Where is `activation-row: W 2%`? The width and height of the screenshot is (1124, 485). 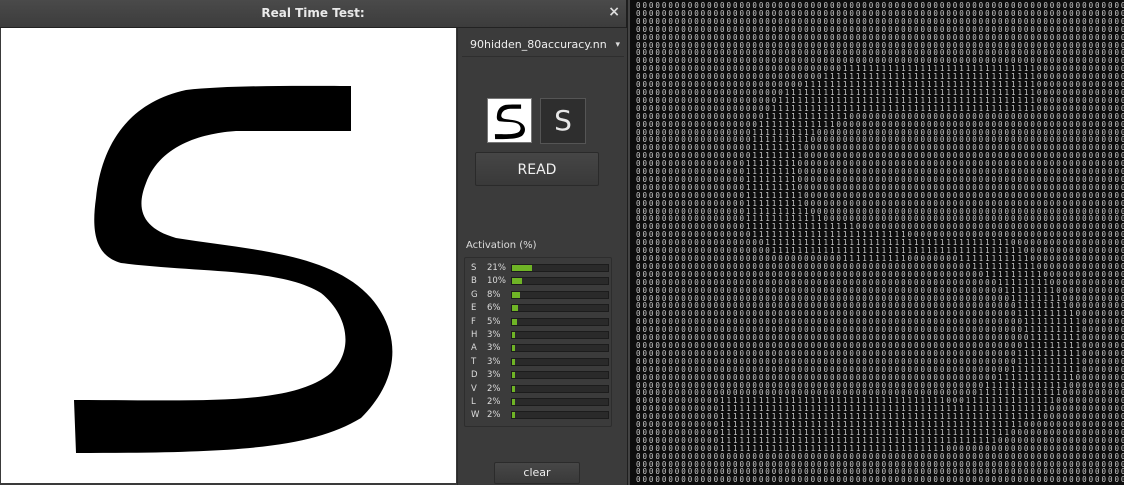 activation-row: W 2% is located at coordinates (541, 415).